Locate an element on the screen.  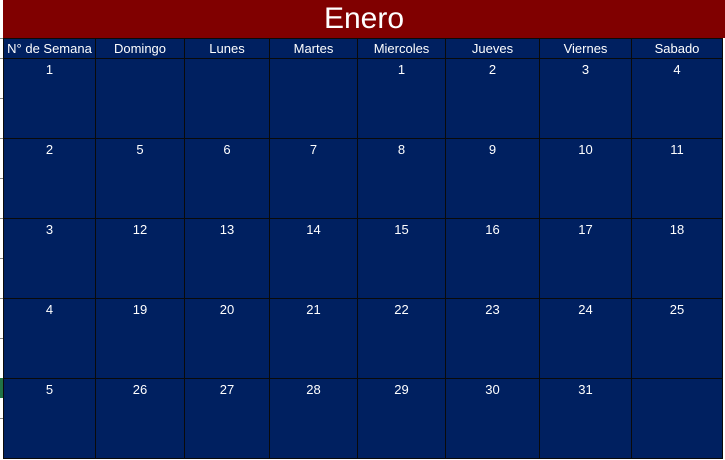
day-cell: 5 is located at coordinates (140, 178).